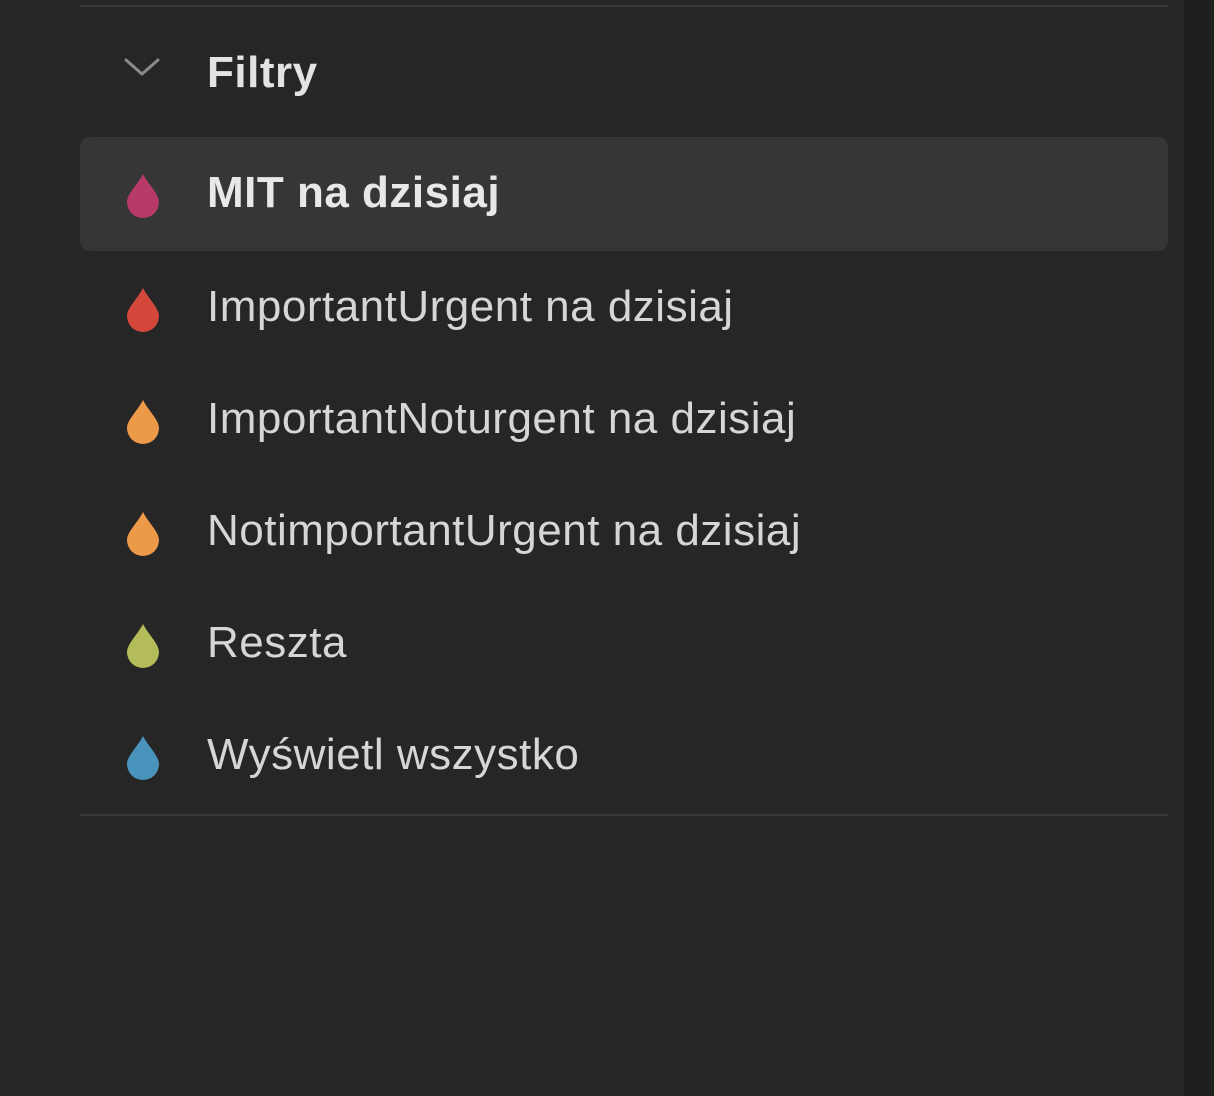 The height and width of the screenshot is (1096, 1214). What do you see at coordinates (262, 72) in the screenshot?
I see `section-title: Filtry` at bounding box center [262, 72].